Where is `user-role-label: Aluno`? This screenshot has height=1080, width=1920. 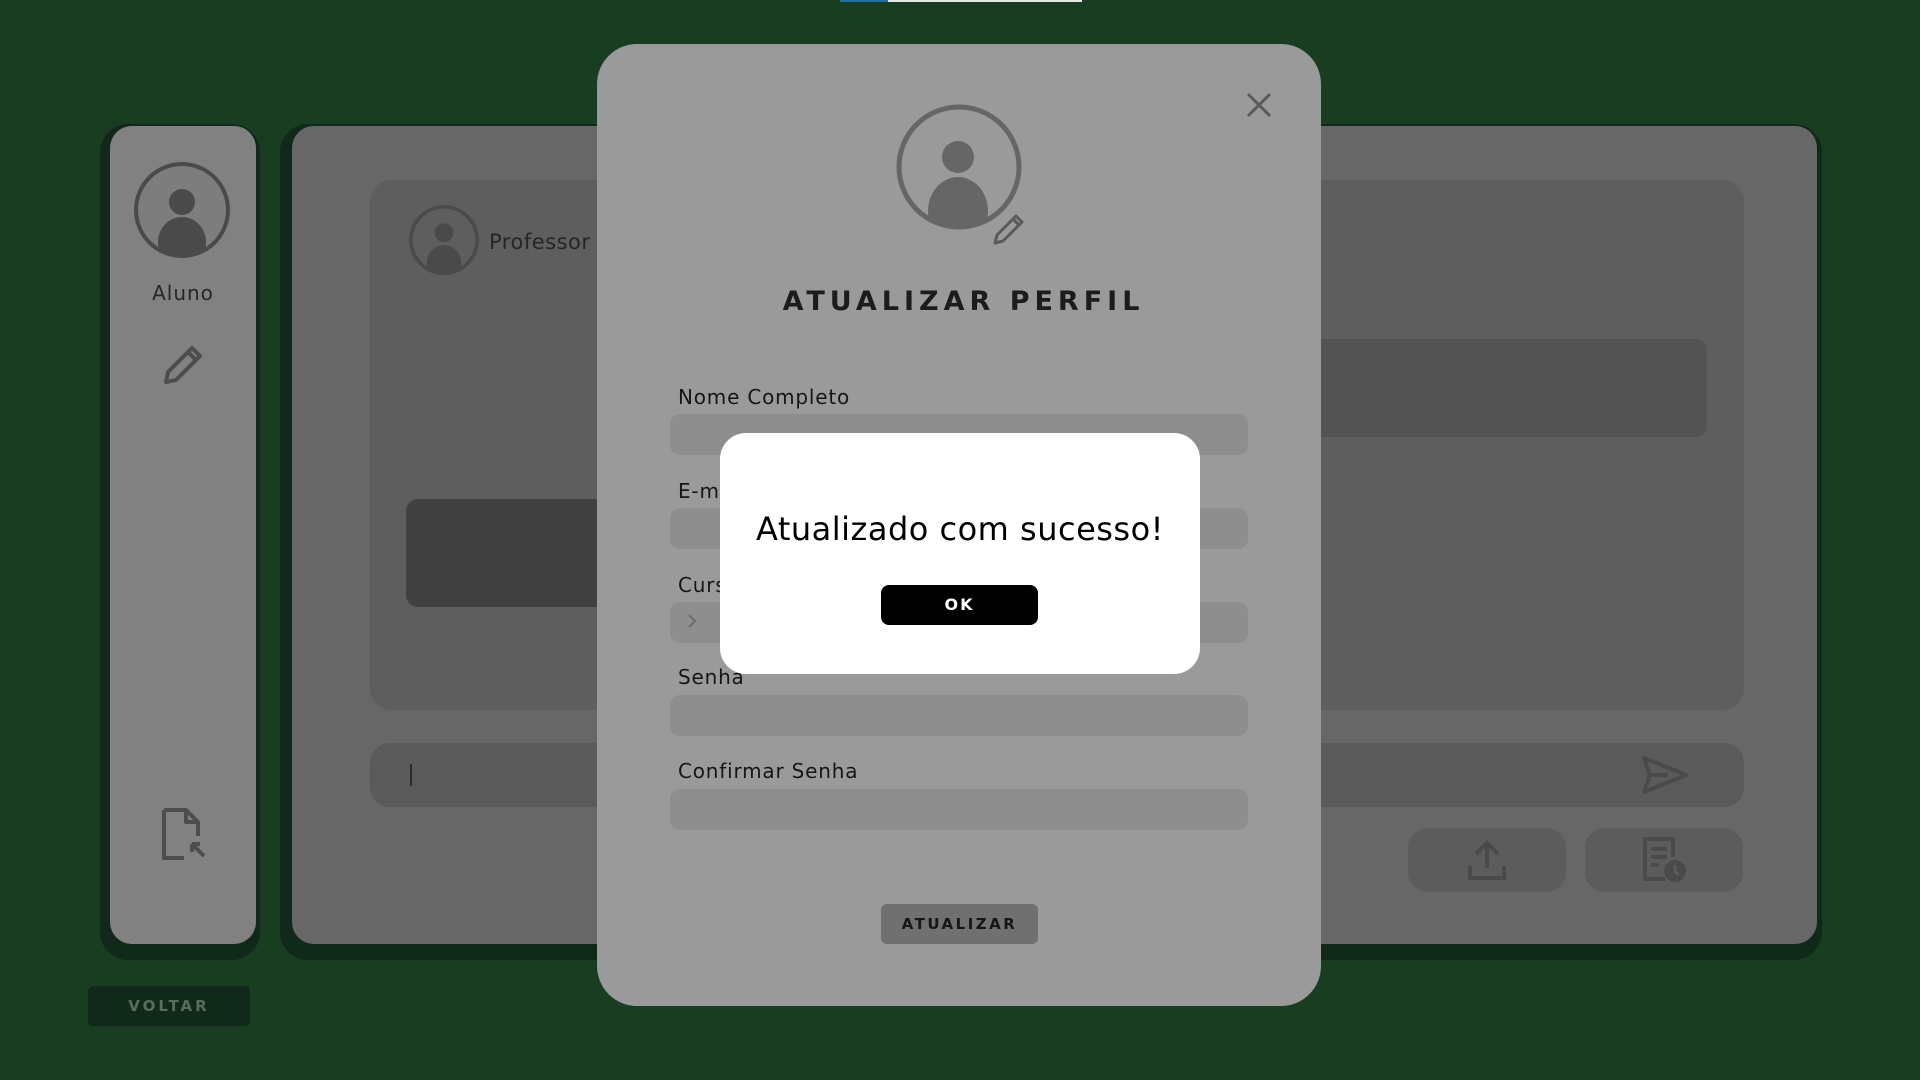 user-role-label: Aluno is located at coordinates (183, 293).